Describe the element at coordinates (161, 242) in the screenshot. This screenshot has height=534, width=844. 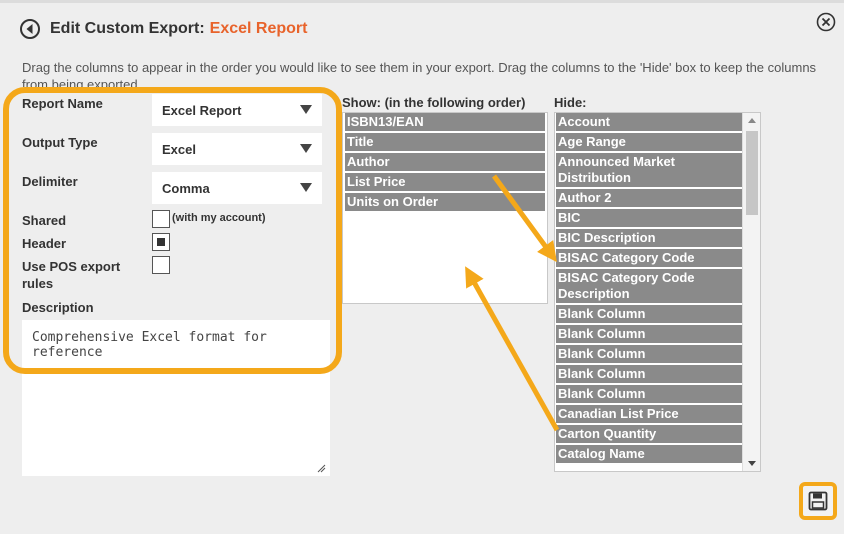
I see `header-checkbox` at that location.